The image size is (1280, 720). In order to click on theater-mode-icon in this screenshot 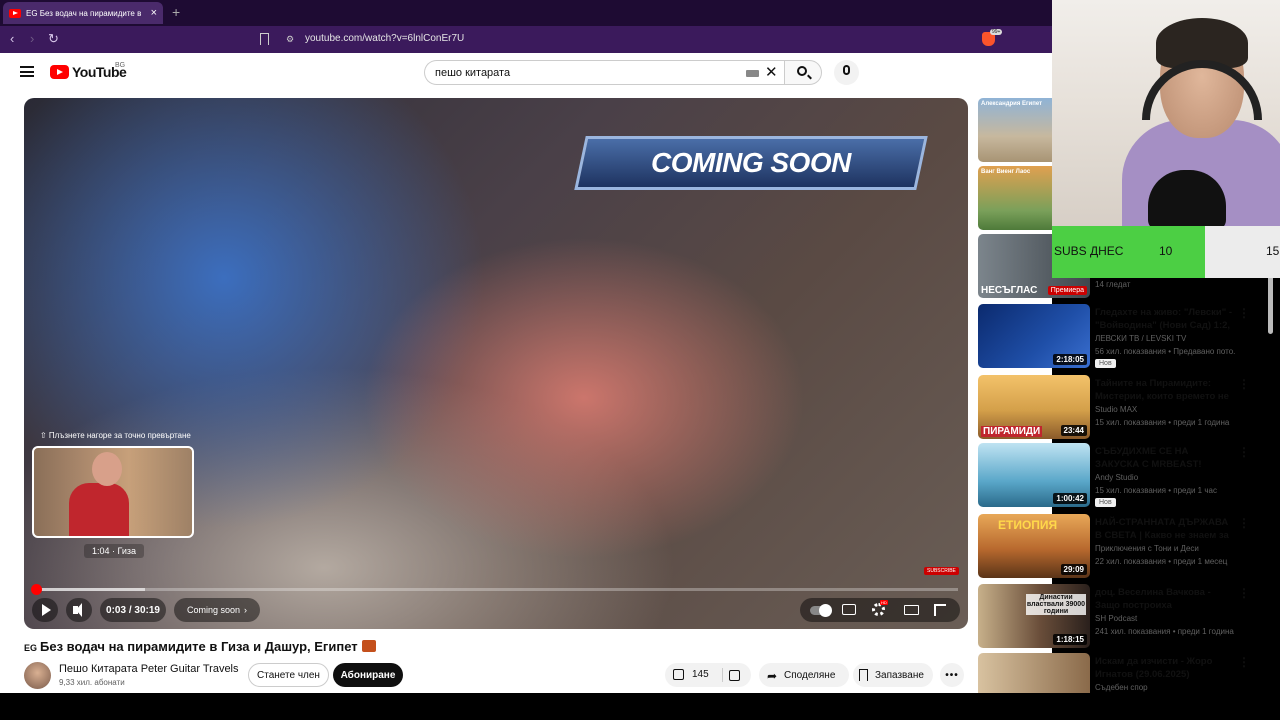, I will do `click(911, 610)`.